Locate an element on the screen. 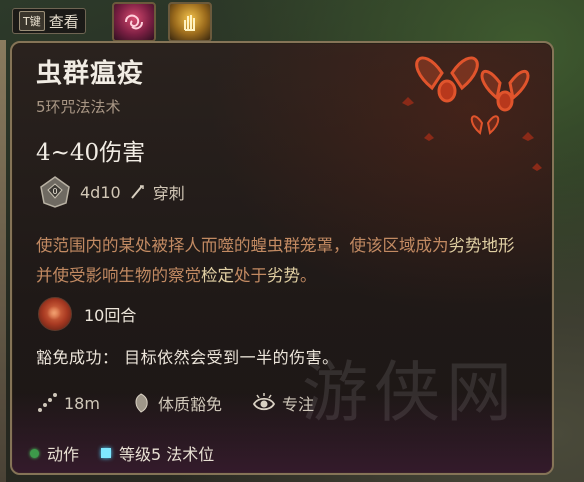  spell-name: 虫群瘟疫 is located at coordinates (90, 74).